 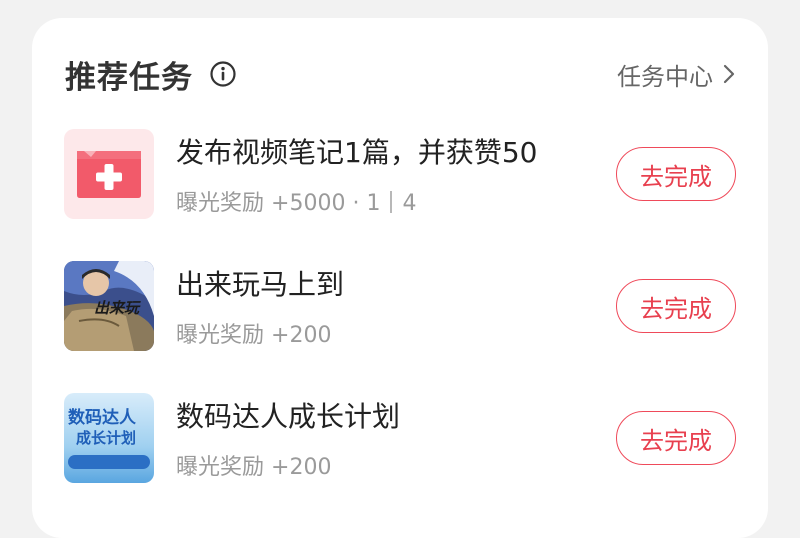 I want to click on video-play-icon, so click(x=109, y=174).